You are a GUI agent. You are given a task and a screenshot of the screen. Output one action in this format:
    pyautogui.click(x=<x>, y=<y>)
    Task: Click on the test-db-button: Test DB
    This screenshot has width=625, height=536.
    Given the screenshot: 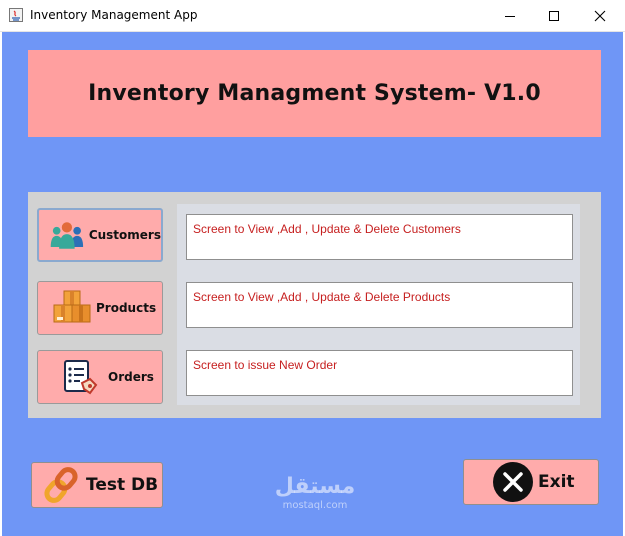 What is the action you would take?
    pyautogui.click(x=97, y=485)
    